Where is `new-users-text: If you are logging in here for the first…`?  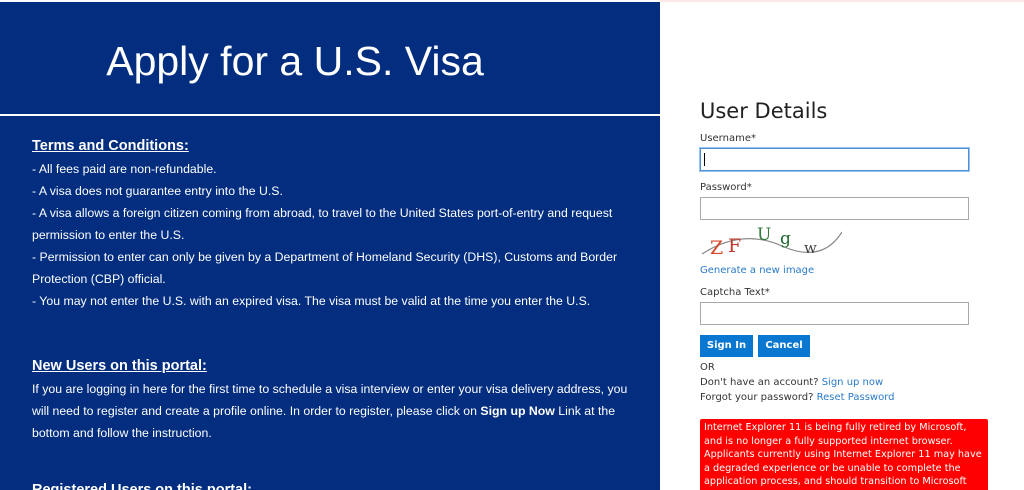 new-users-text: If you are logging in here for the first… is located at coordinates (332, 411).